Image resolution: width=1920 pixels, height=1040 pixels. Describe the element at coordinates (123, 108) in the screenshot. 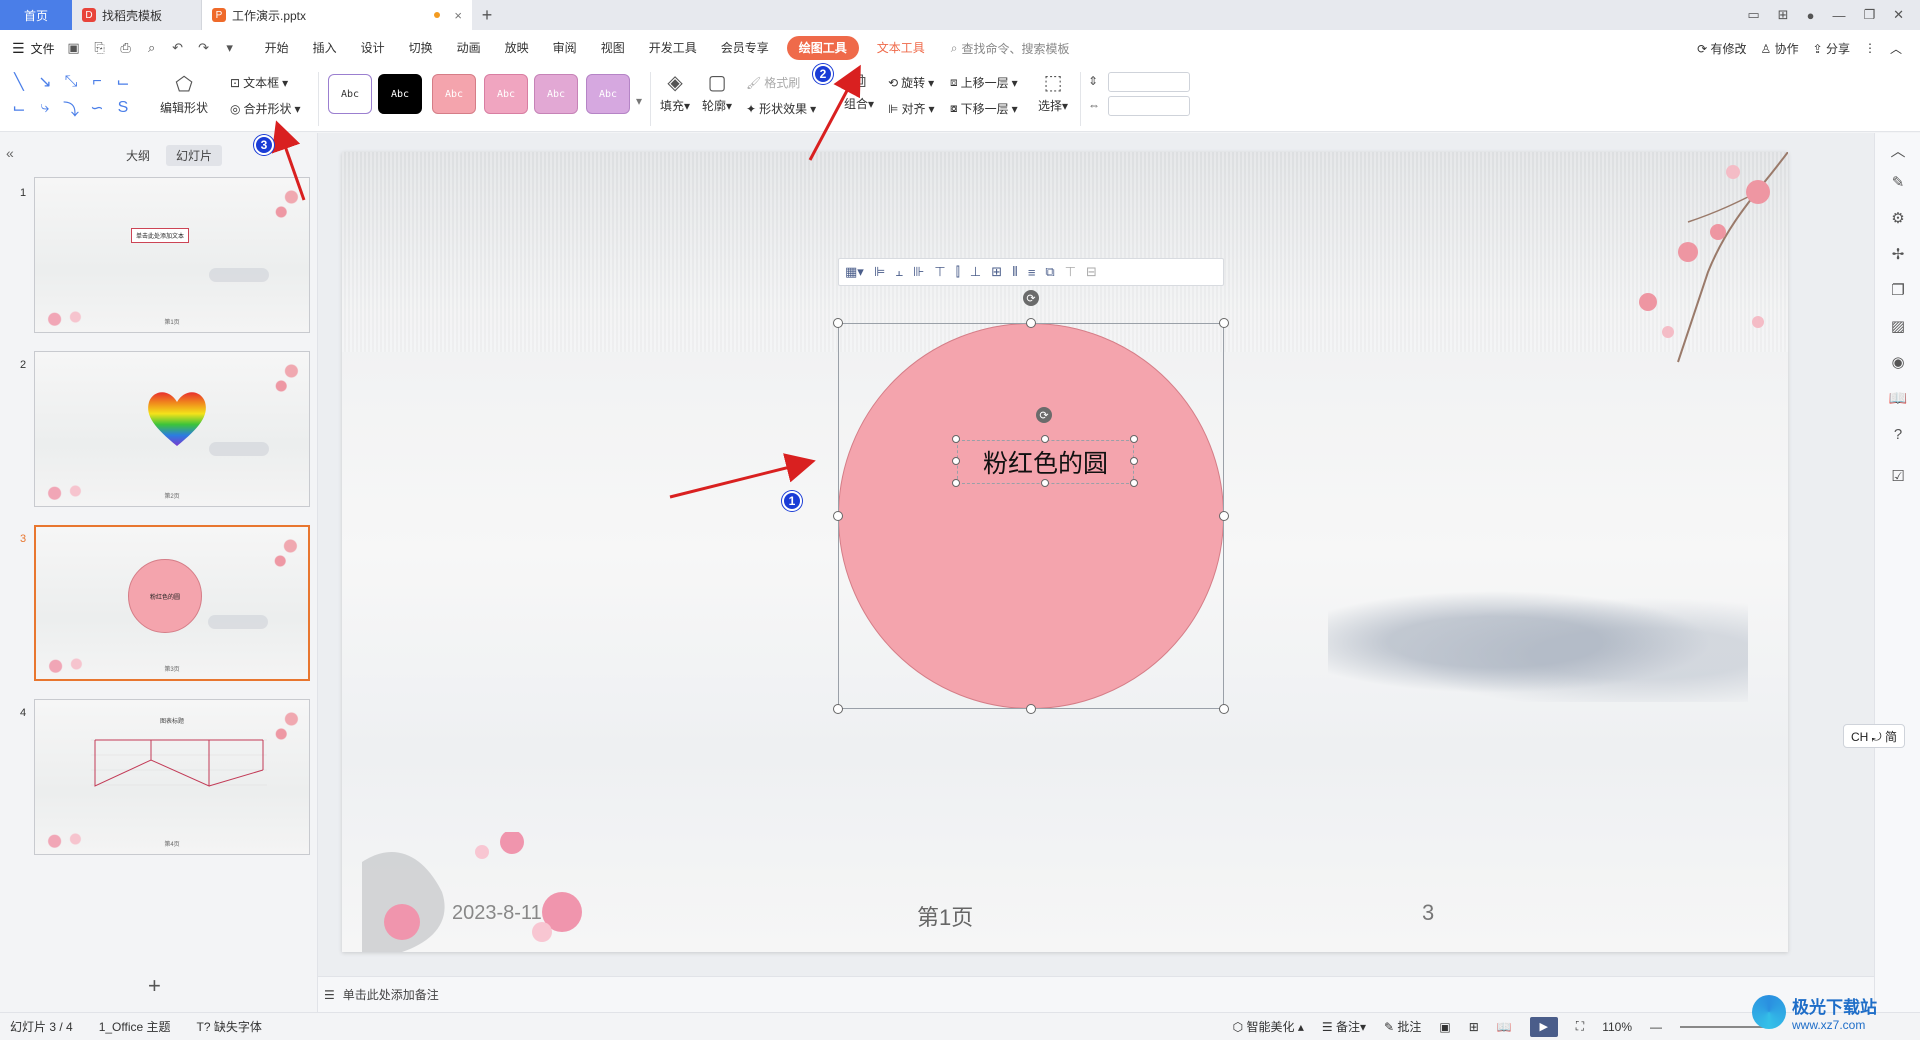

I see `s-curve-icon: S` at that location.